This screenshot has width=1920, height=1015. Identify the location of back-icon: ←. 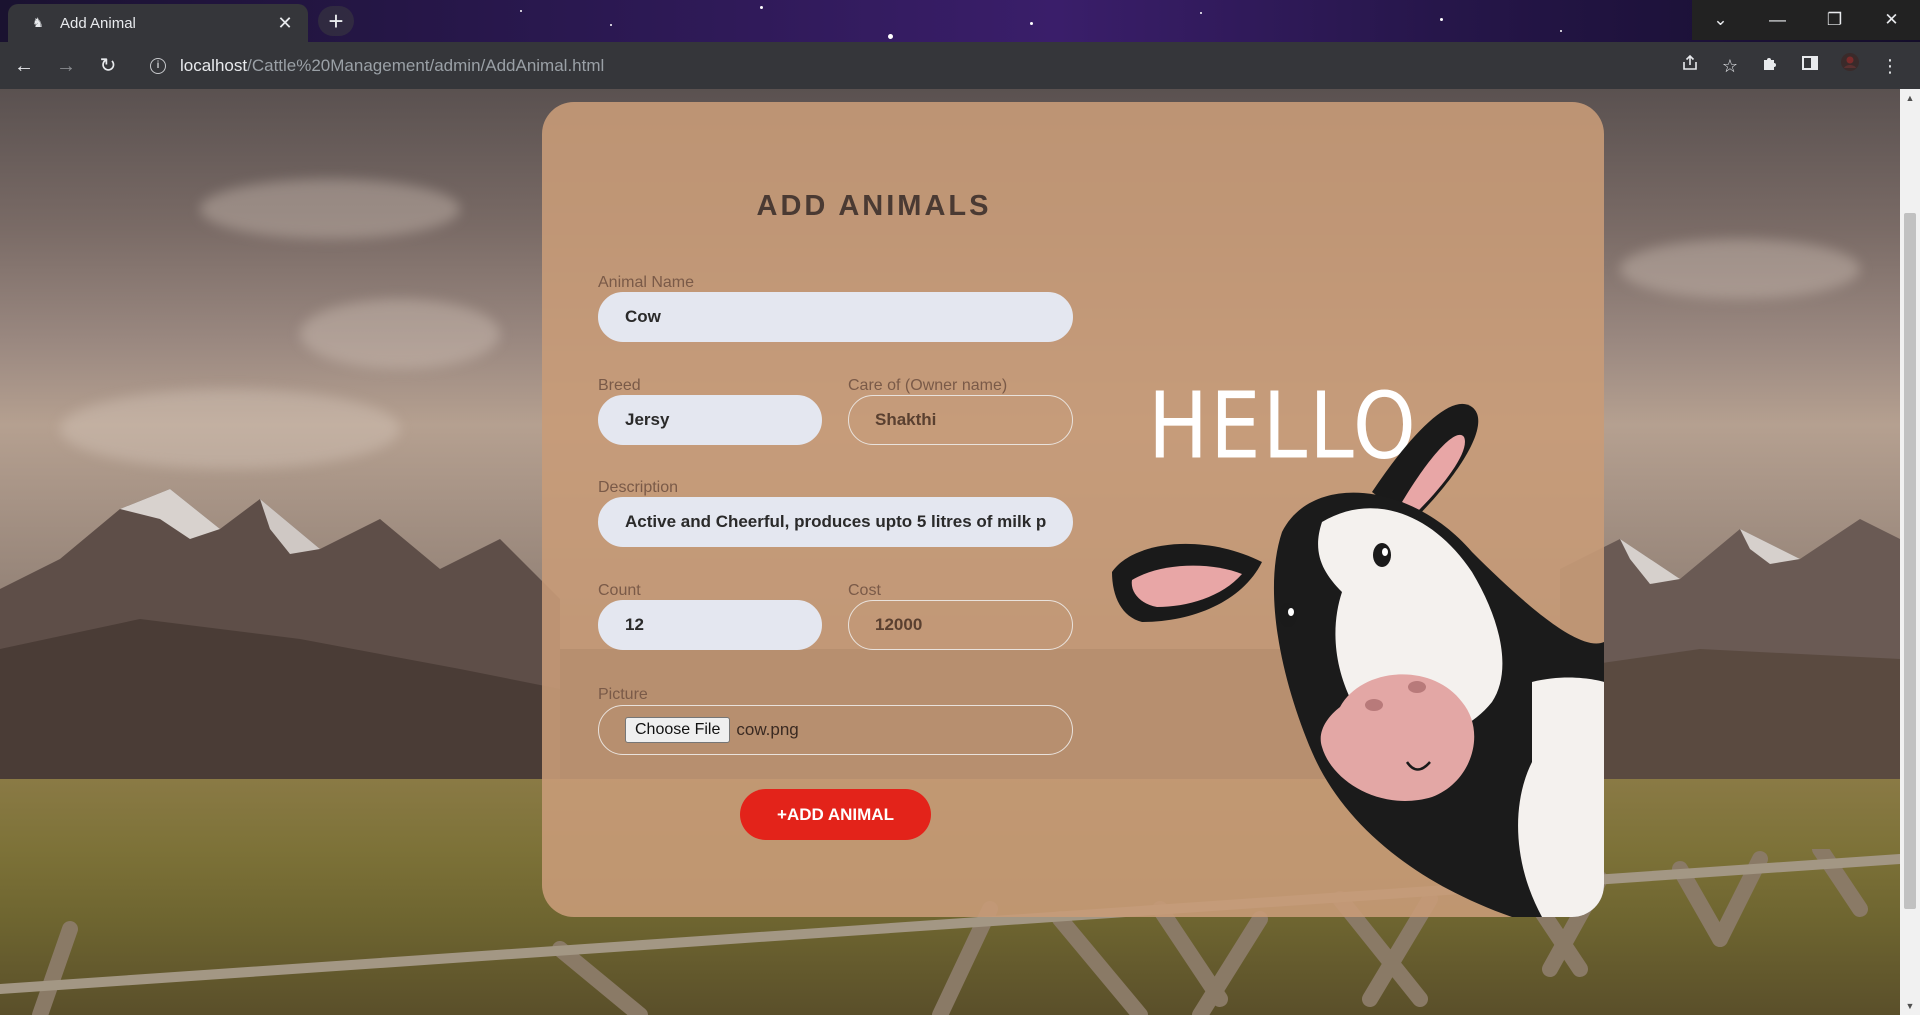
(24, 66).